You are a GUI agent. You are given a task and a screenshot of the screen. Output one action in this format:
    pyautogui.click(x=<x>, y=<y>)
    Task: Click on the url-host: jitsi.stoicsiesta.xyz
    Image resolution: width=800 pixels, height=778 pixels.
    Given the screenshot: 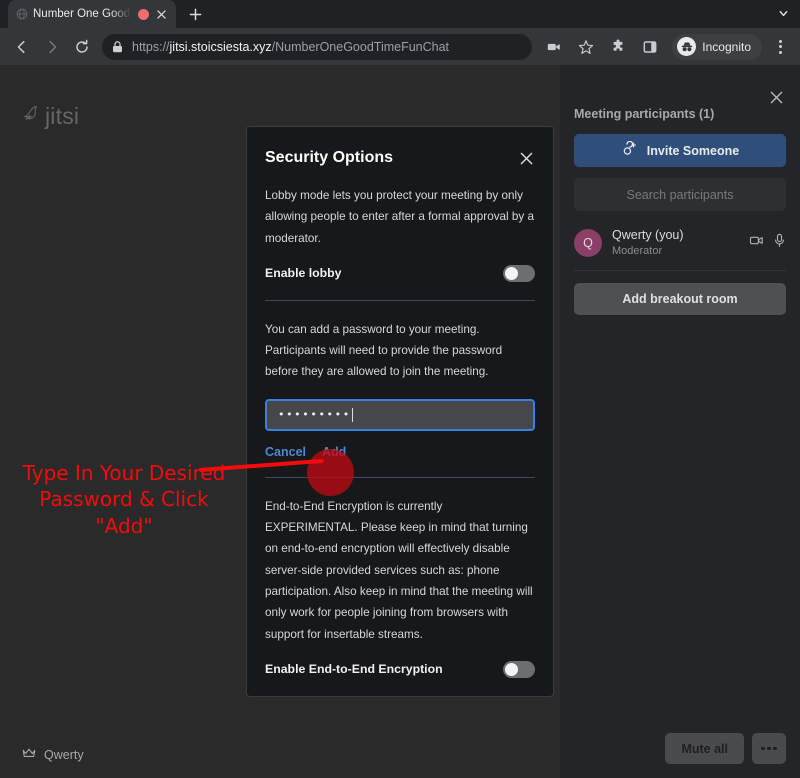 What is the action you would take?
    pyautogui.click(x=220, y=46)
    